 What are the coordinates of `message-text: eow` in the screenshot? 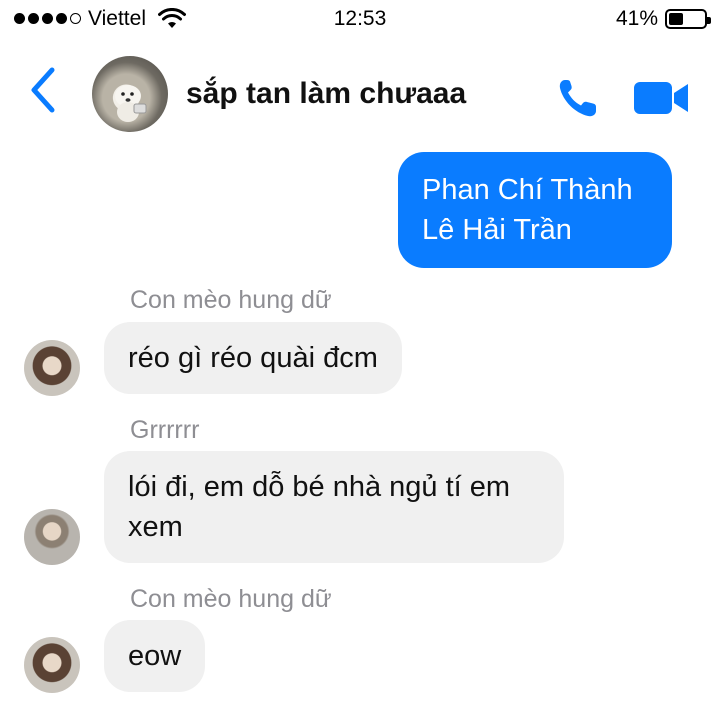 It's located at (155, 656).